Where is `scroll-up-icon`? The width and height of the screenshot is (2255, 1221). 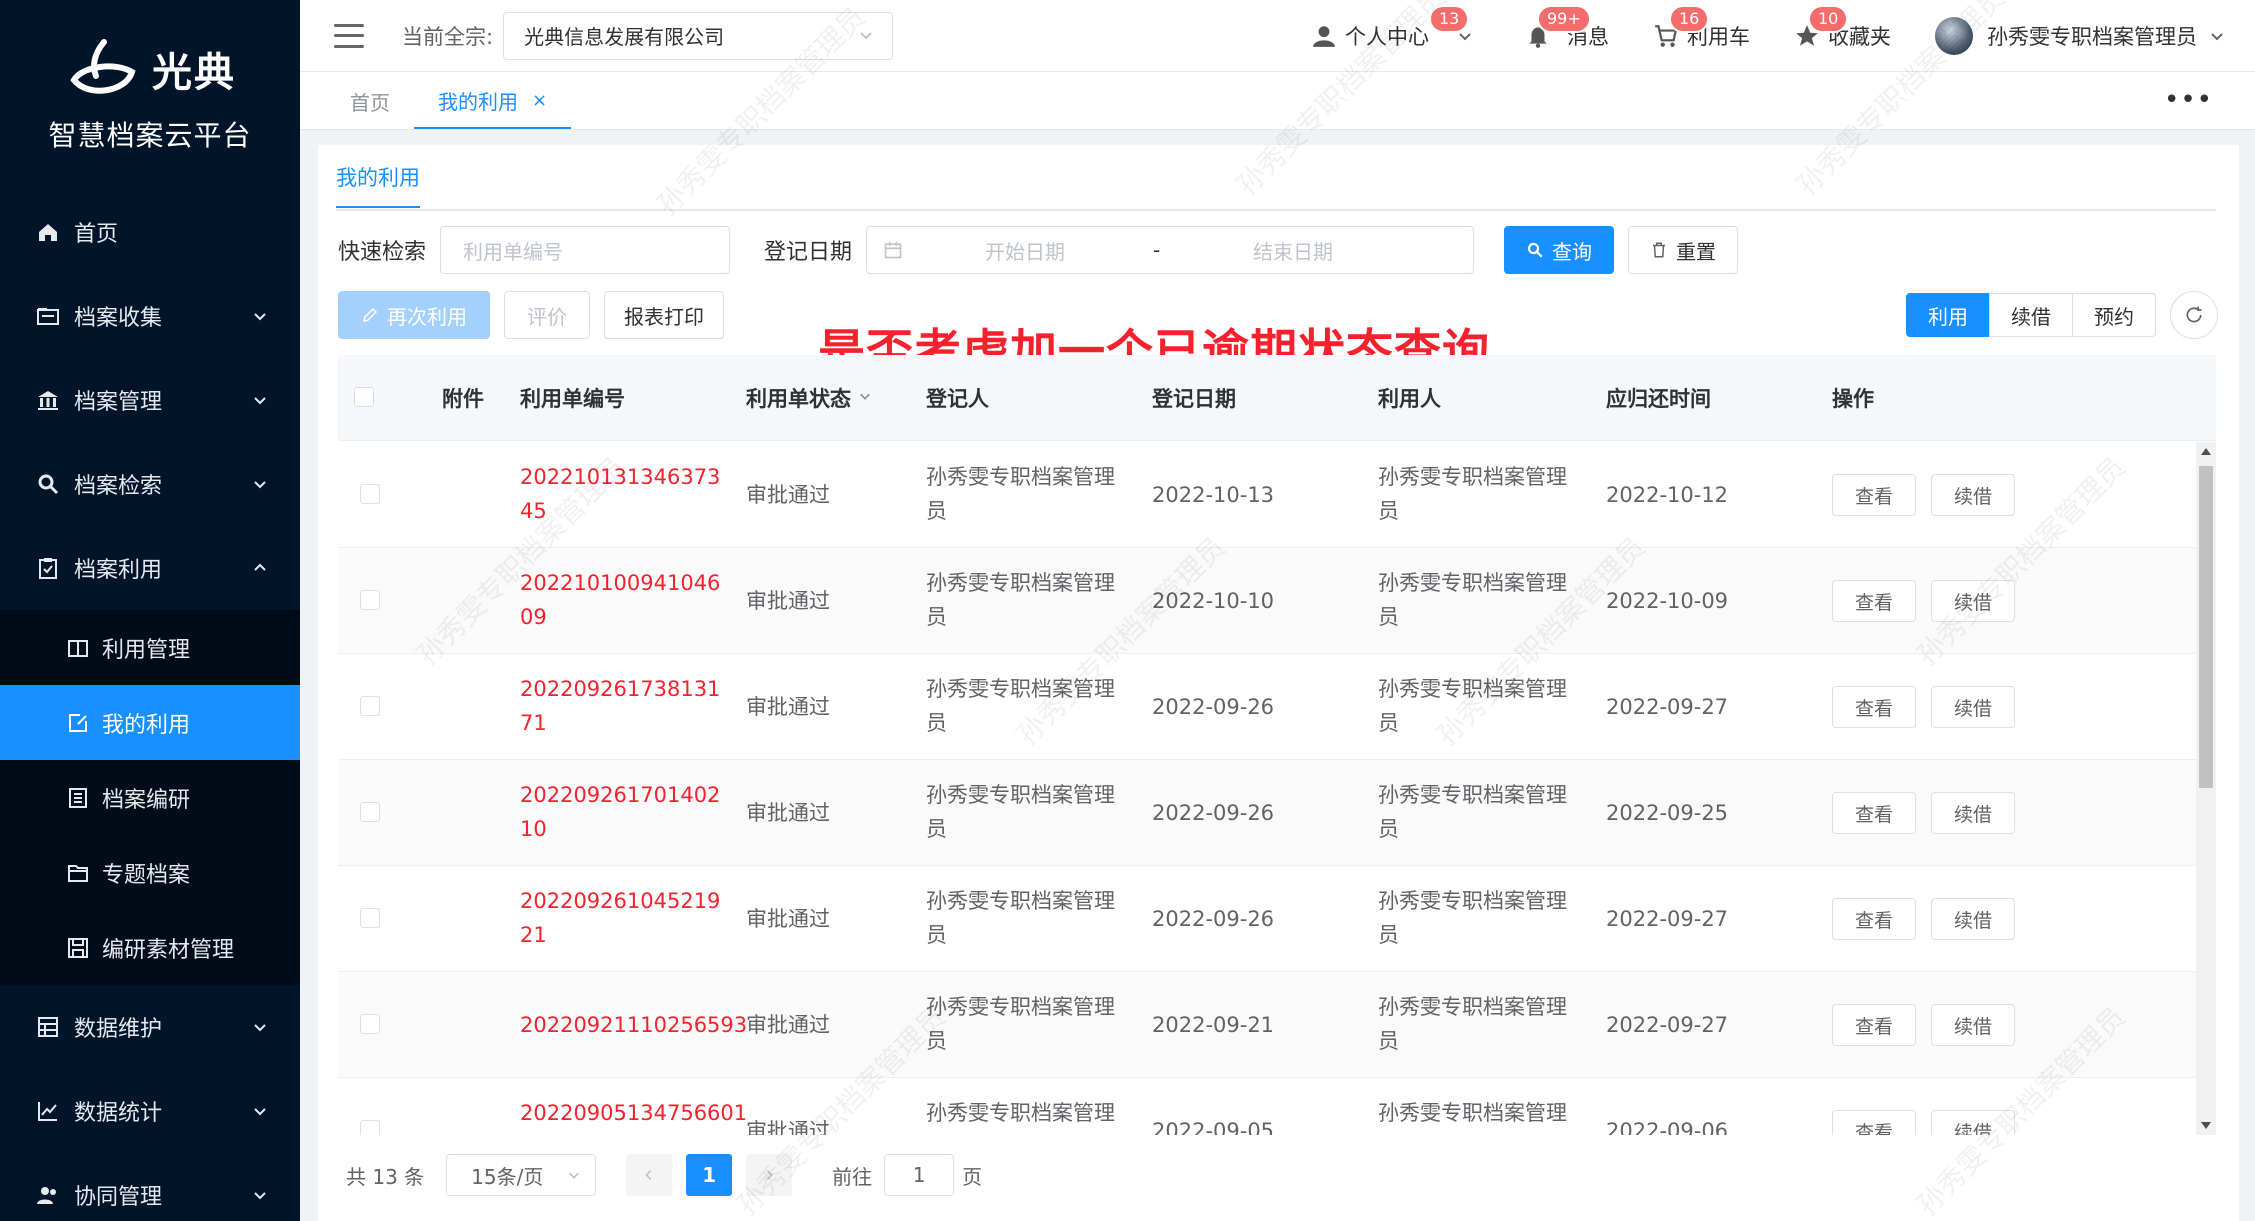
scroll-up-icon is located at coordinates (2206, 451).